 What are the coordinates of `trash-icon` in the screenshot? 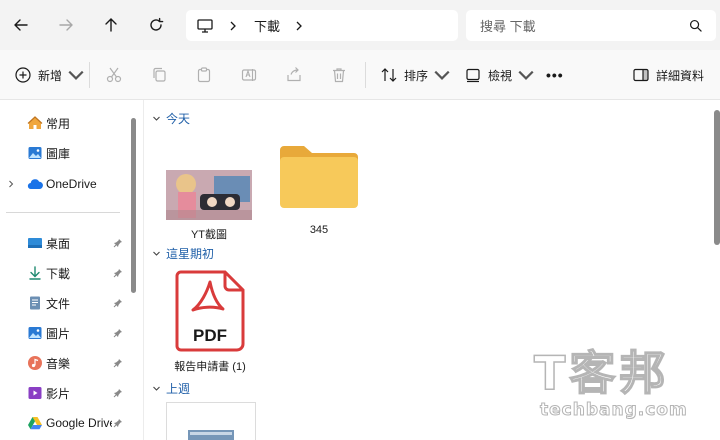 It's located at (339, 75).